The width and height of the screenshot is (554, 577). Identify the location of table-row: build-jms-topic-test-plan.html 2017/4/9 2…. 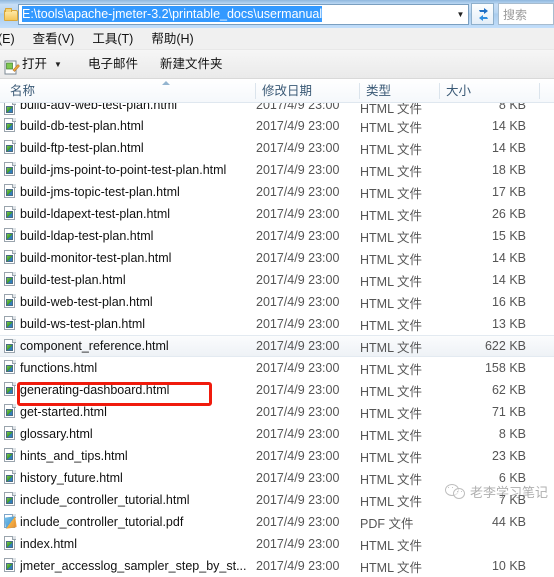
(277, 192).